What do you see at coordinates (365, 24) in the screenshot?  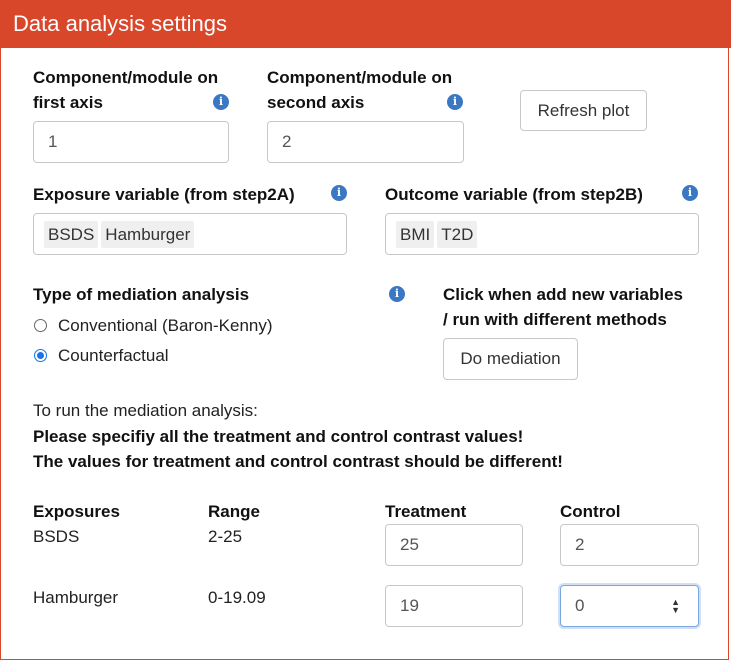 I see `panel-header: Data analysis settings` at bounding box center [365, 24].